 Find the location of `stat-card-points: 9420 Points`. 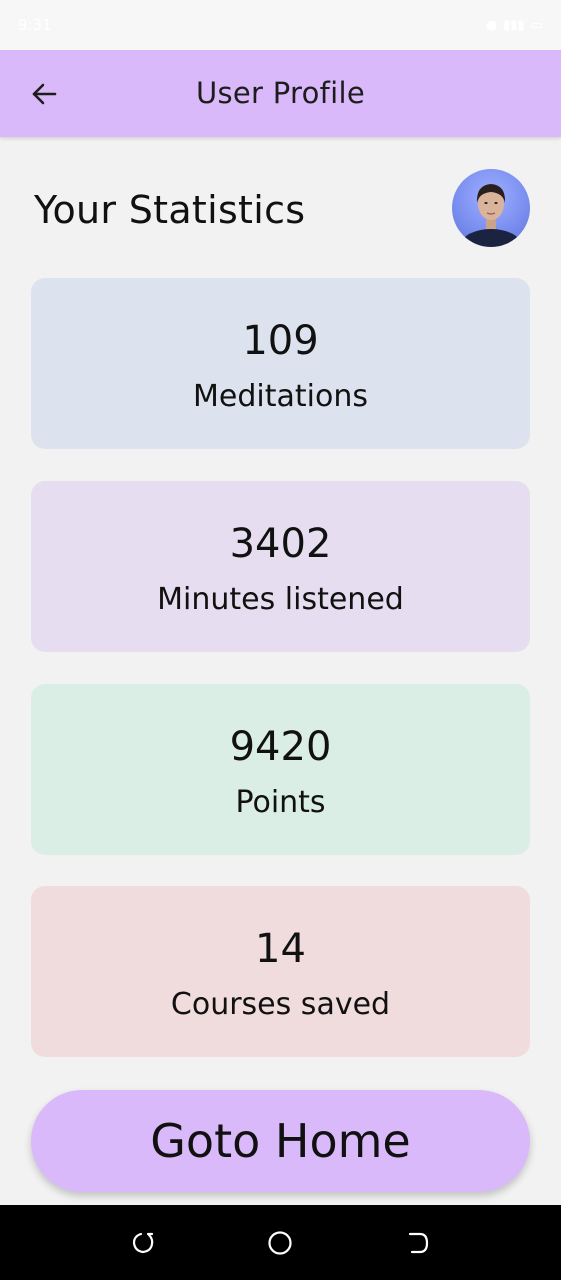

stat-card-points: 9420 Points is located at coordinates (280, 769).